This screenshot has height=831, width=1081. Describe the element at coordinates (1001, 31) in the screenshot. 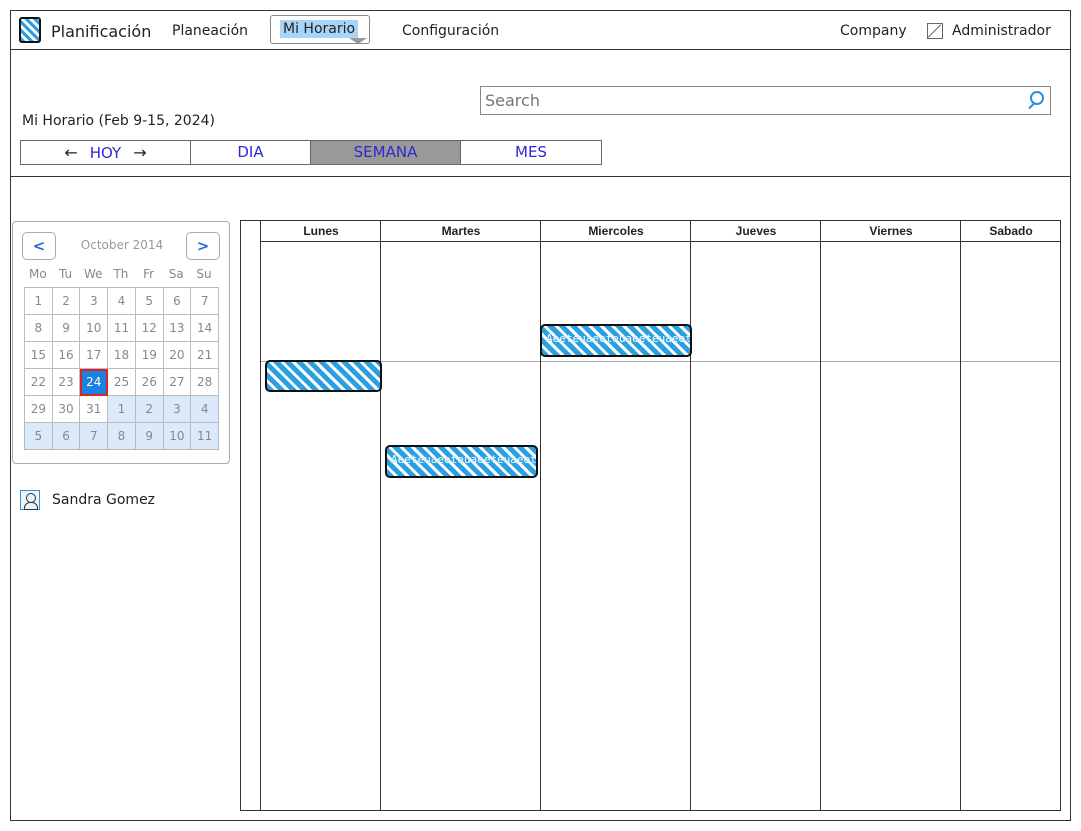

I see `admin-link: Administrador` at that location.